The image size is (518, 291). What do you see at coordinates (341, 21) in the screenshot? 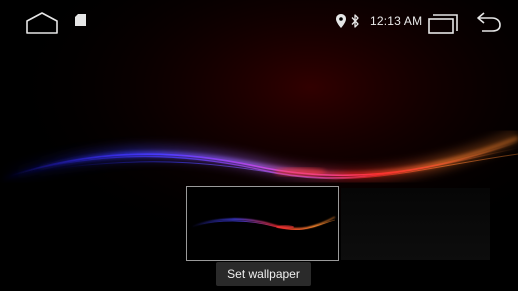
I see `location-icon` at bounding box center [341, 21].